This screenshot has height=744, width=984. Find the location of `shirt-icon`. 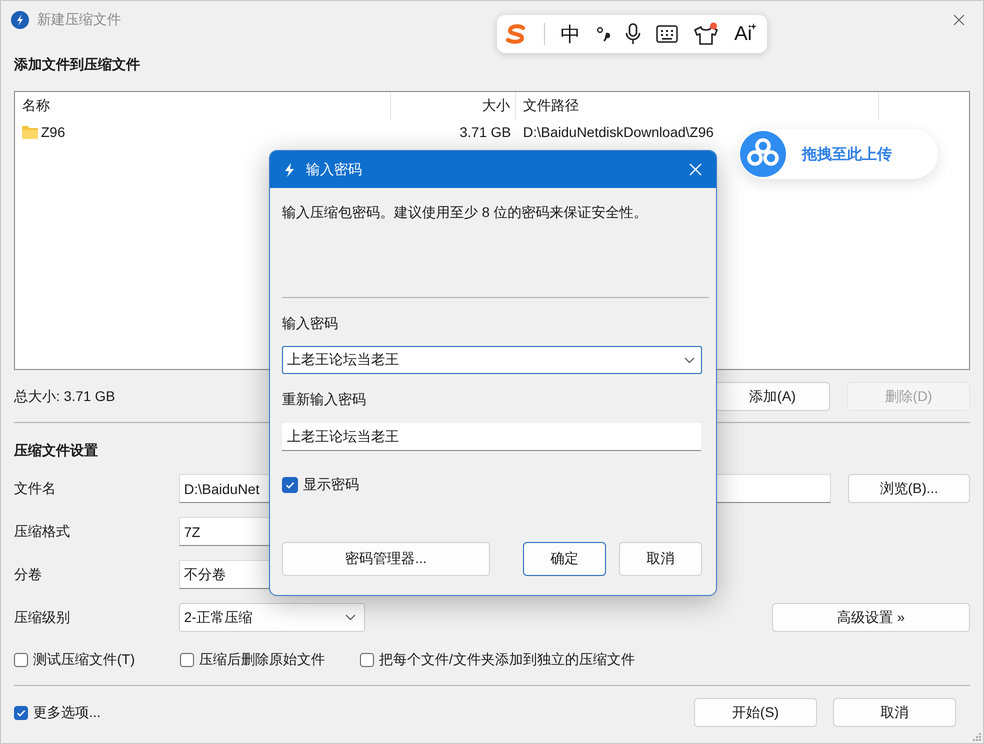

shirt-icon is located at coordinates (706, 34).